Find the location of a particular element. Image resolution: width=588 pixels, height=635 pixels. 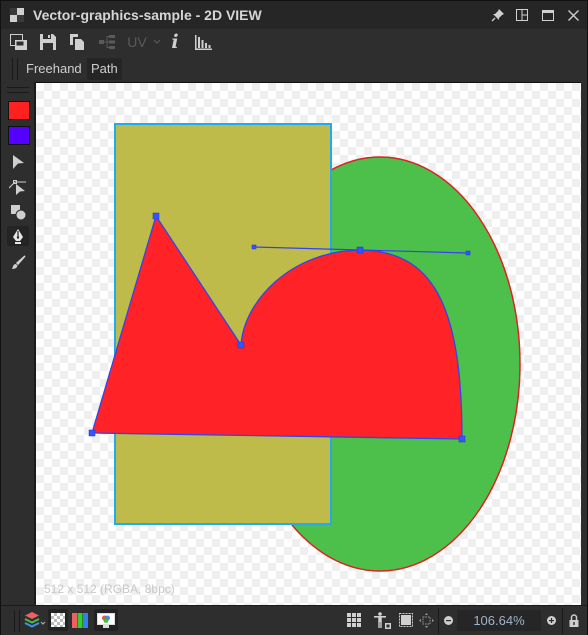

zoom-out-icon is located at coordinates (448, 620).